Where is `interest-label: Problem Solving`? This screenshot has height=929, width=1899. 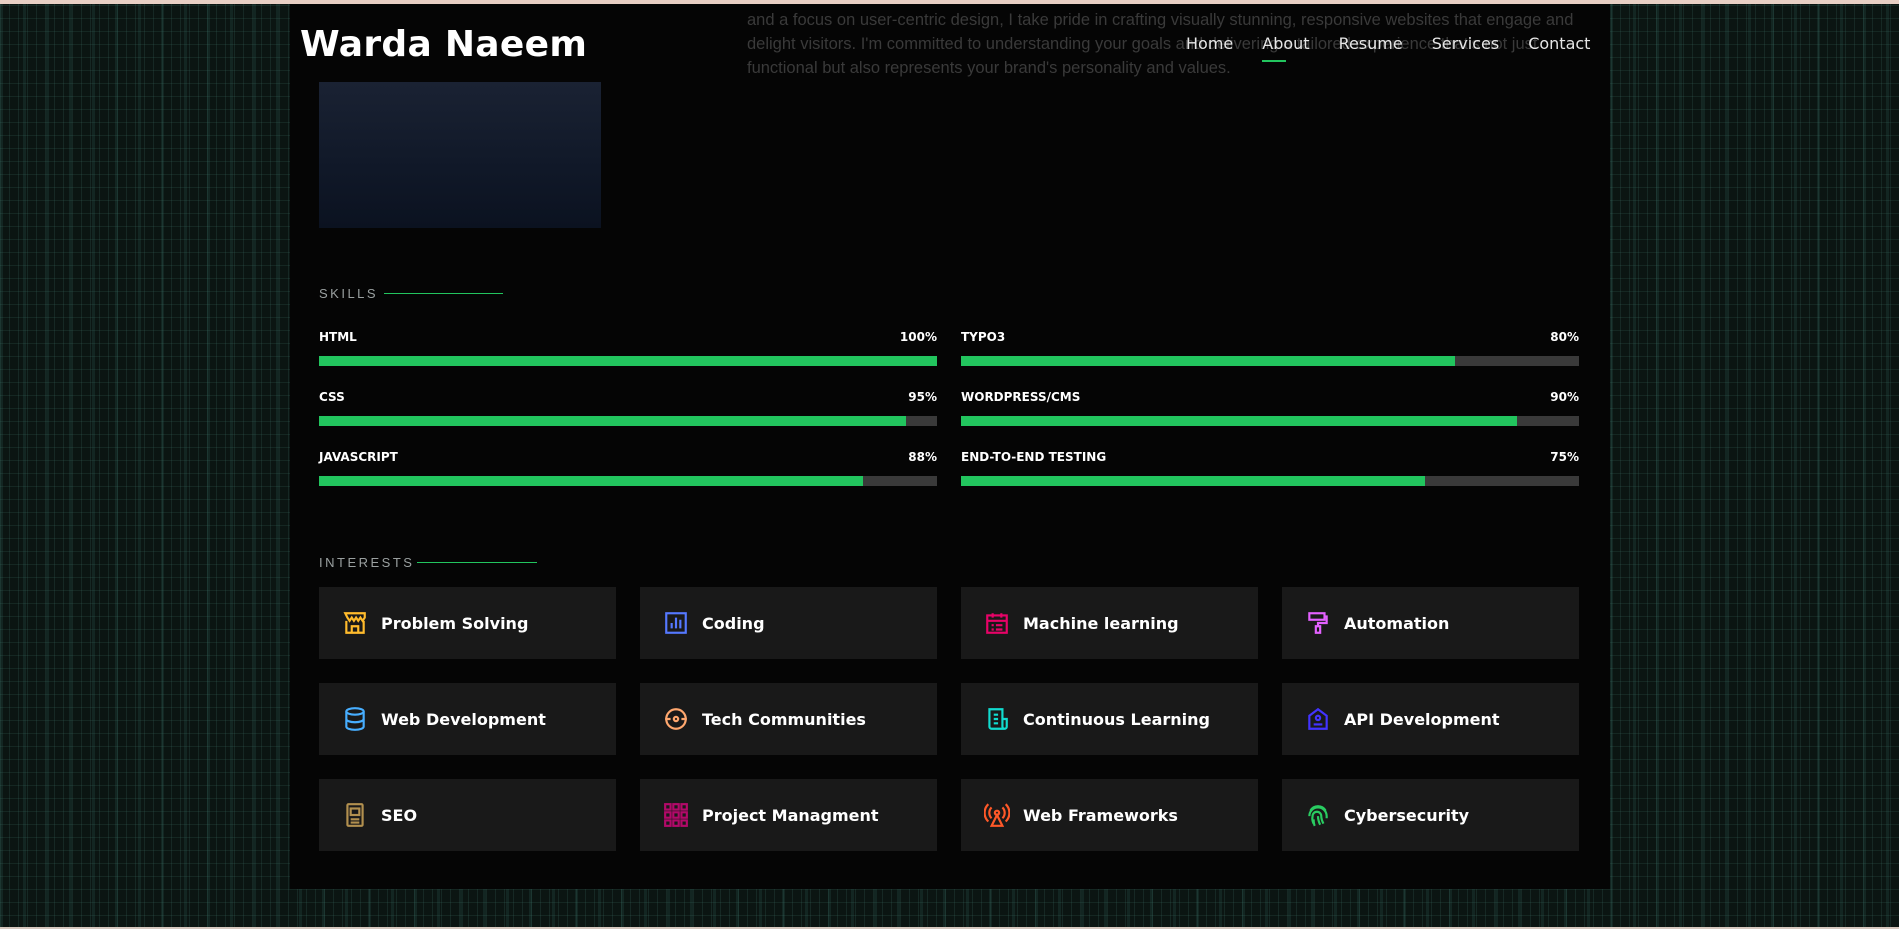 interest-label: Problem Solving is located at coordinates (455, 623).